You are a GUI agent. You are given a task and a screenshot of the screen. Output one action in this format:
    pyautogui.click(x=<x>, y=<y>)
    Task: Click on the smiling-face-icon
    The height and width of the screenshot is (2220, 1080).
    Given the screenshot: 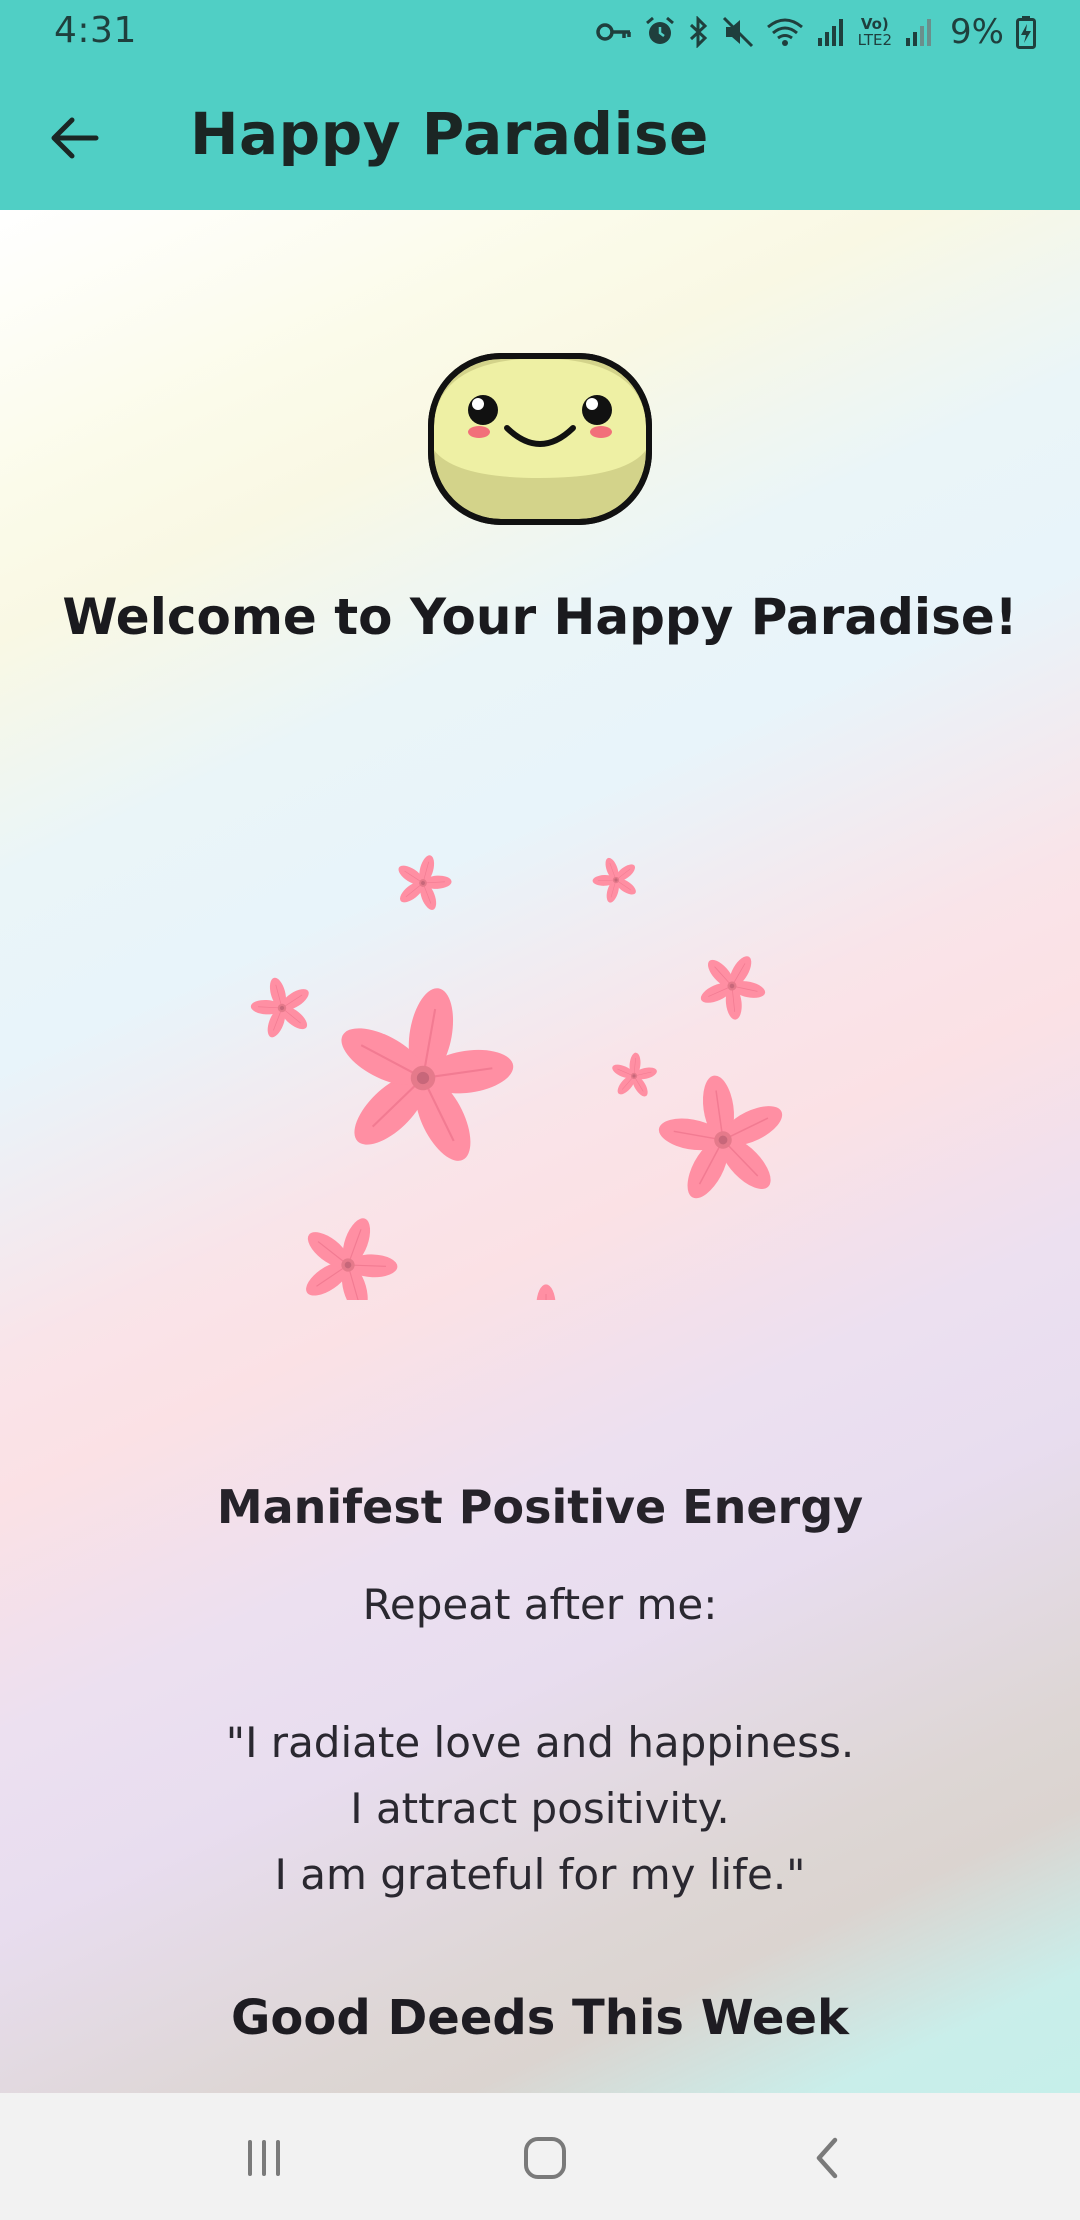 What is the action you would take?
    pyautogui.click(x=540, y=440)
    